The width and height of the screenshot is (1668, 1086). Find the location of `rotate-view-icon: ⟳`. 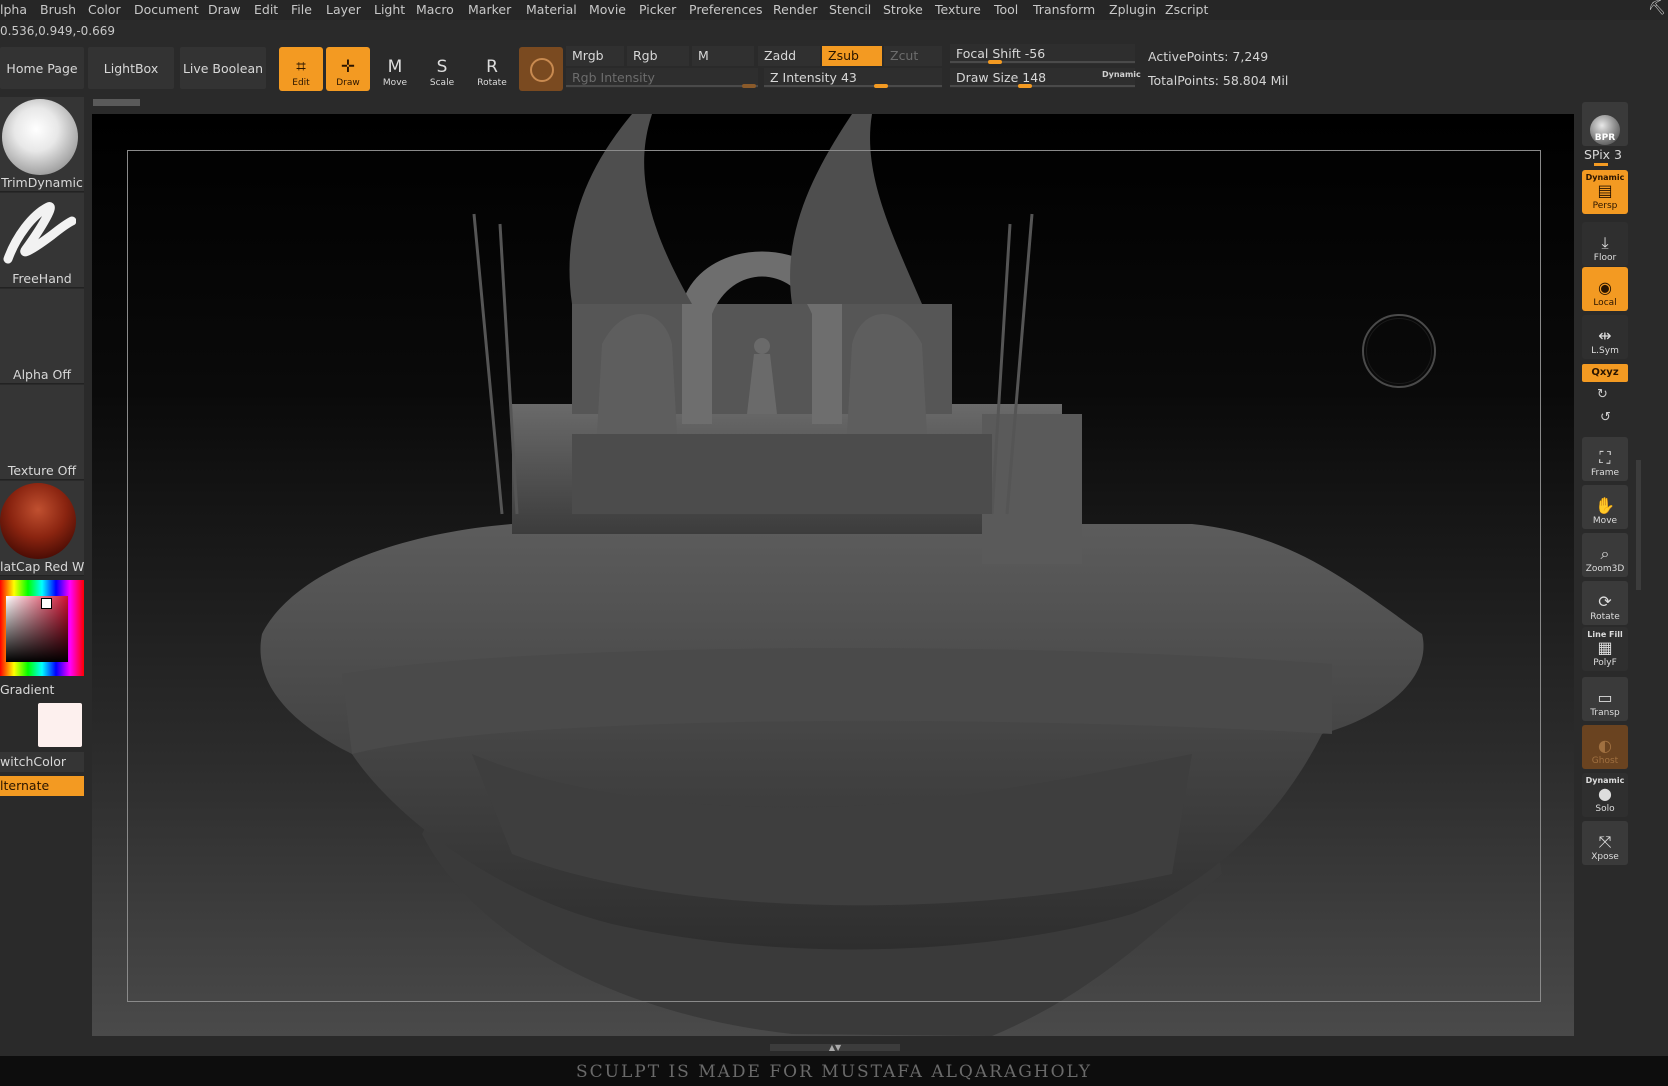

rotate-view-icon: ⟳ is located at coordinates (1605, 601).